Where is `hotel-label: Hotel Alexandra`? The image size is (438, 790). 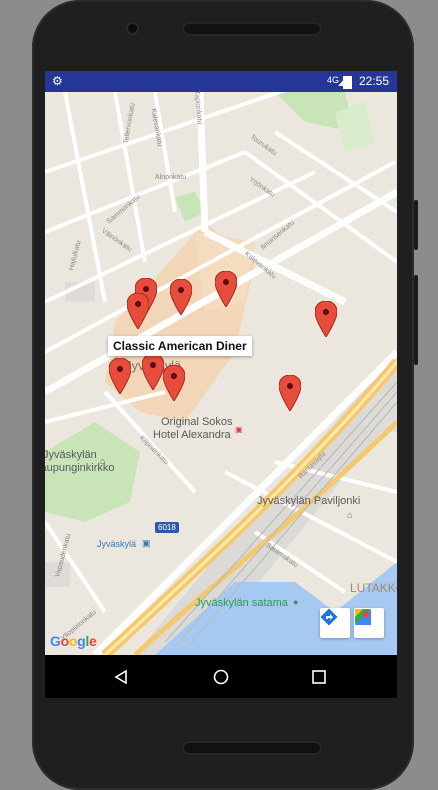 hotel-label: Hotel Alexandra is located at coordinates (192, 435).